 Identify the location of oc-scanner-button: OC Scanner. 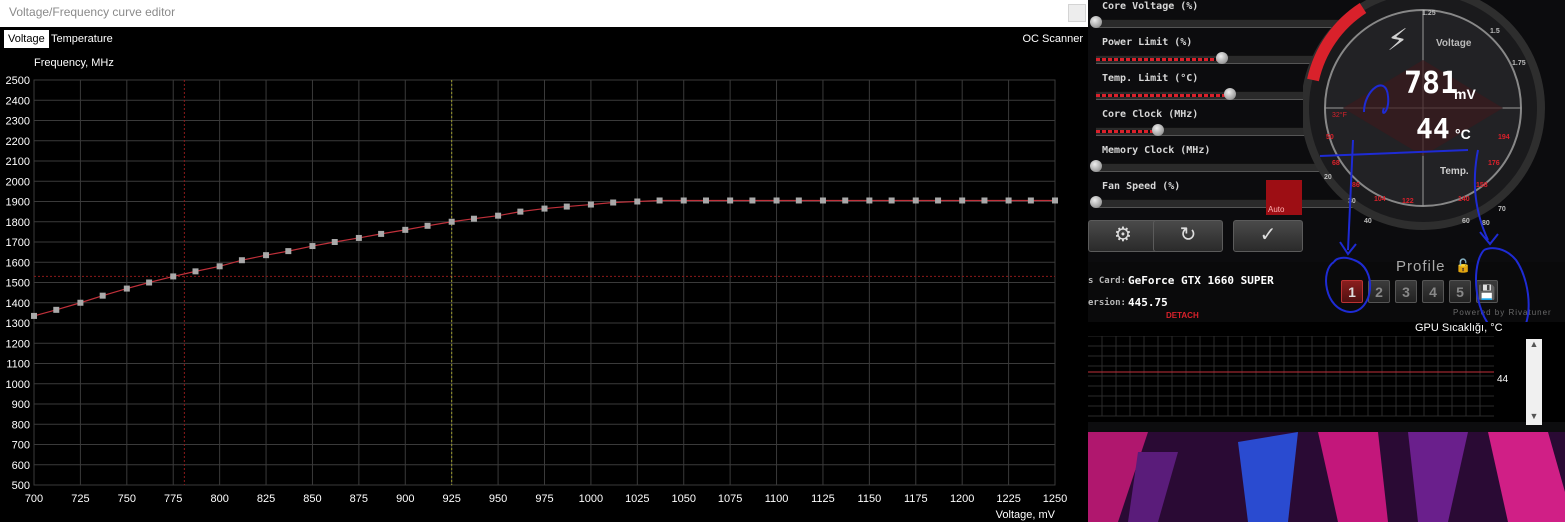
(1052, 39).